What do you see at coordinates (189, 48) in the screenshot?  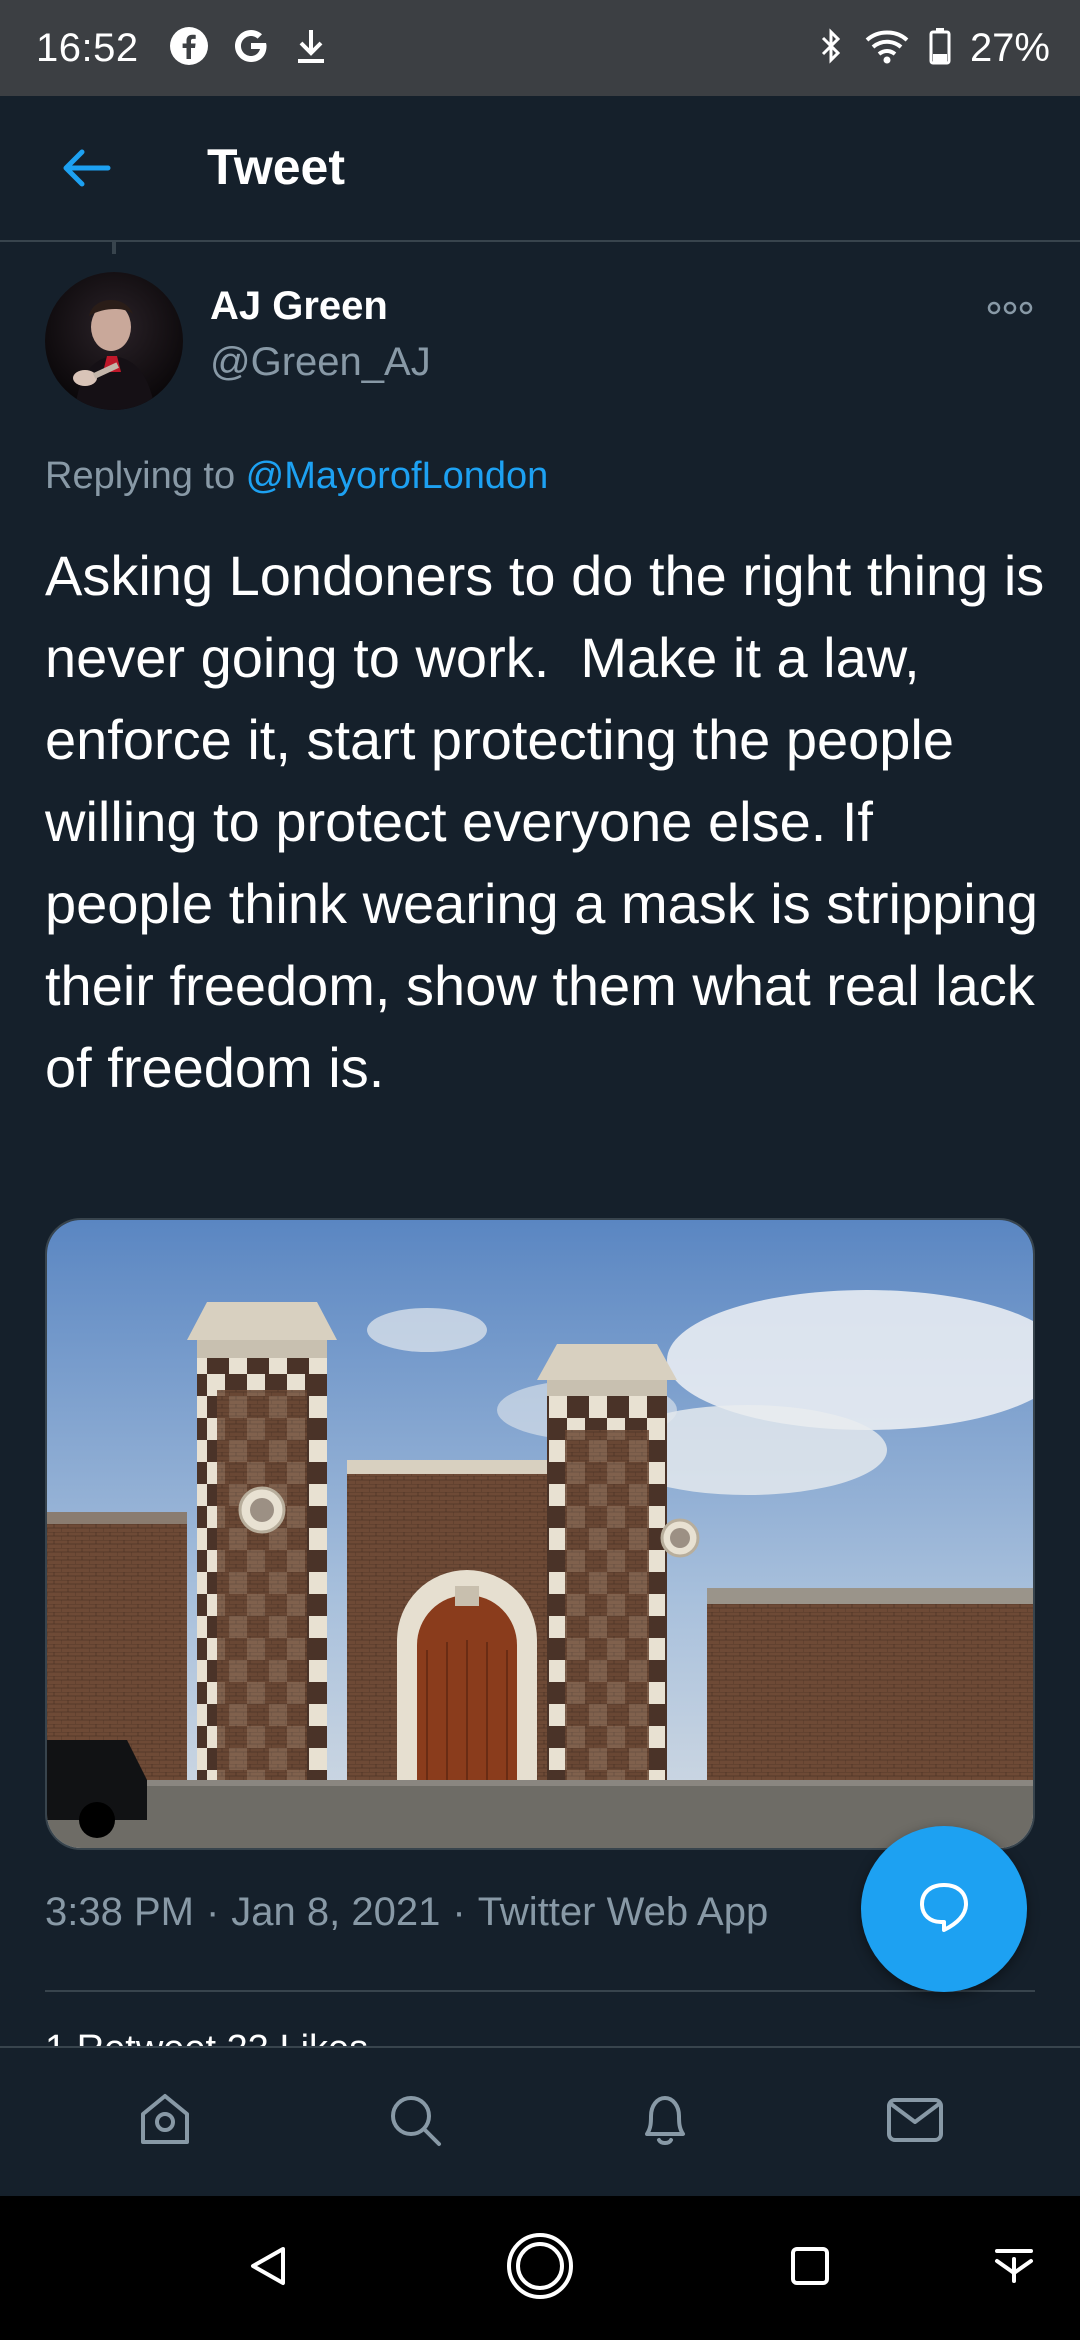 I see `facebook-icon` at bounding box center [189, 48].